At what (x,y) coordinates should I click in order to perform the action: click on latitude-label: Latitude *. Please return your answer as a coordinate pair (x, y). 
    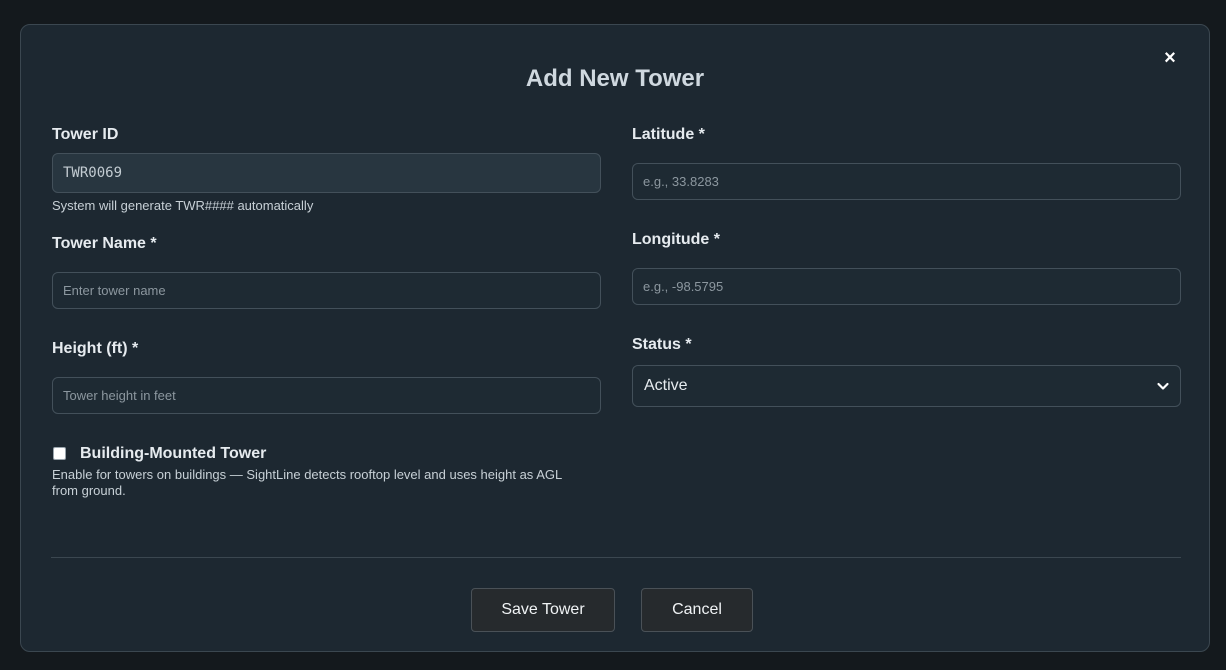
    Looking at the image, I should click on (668, 134).